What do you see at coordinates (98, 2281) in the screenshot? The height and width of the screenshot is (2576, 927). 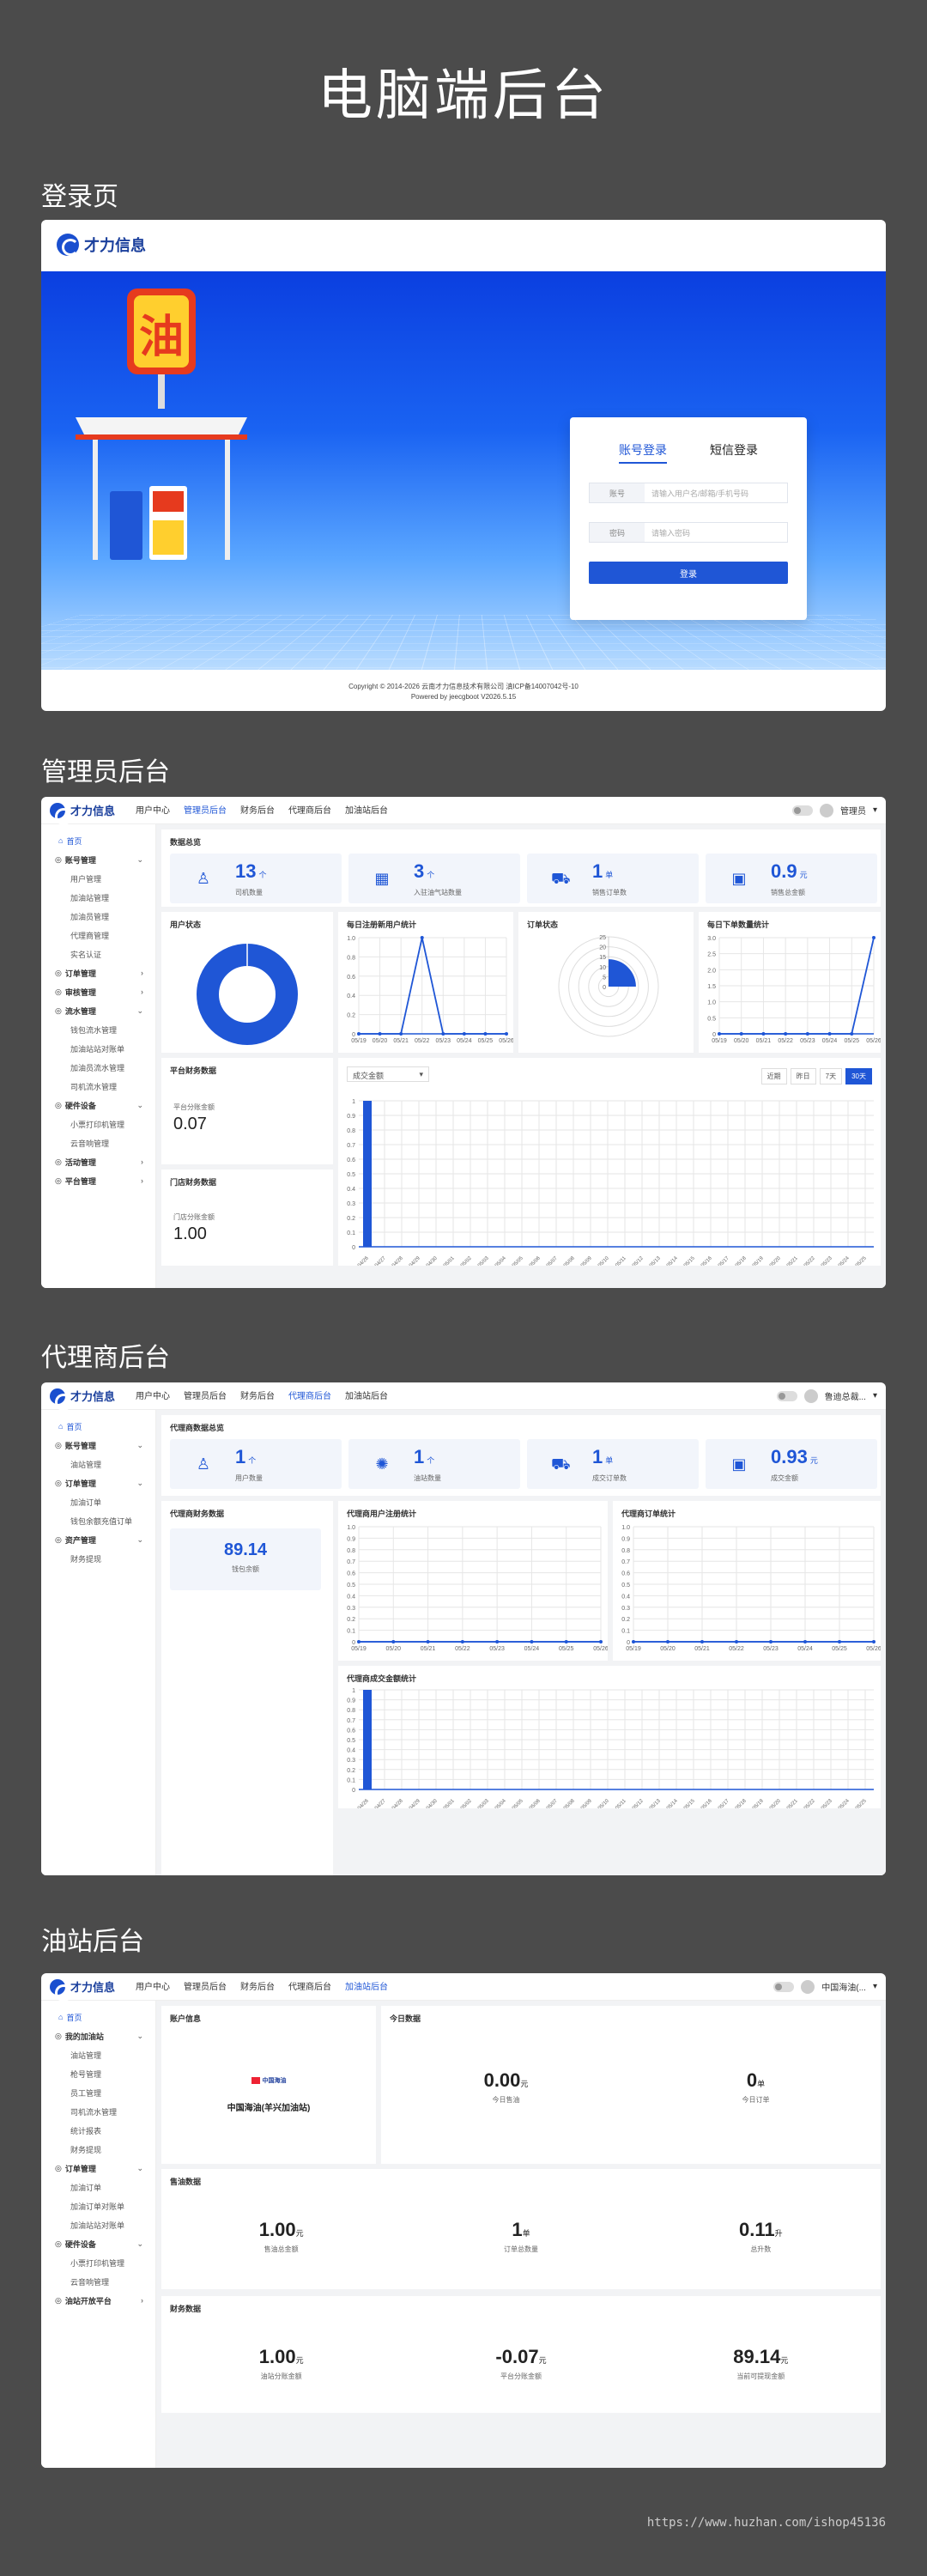 I see `sidebar-item: 云音响管理` at bounding box center [98, 2281].